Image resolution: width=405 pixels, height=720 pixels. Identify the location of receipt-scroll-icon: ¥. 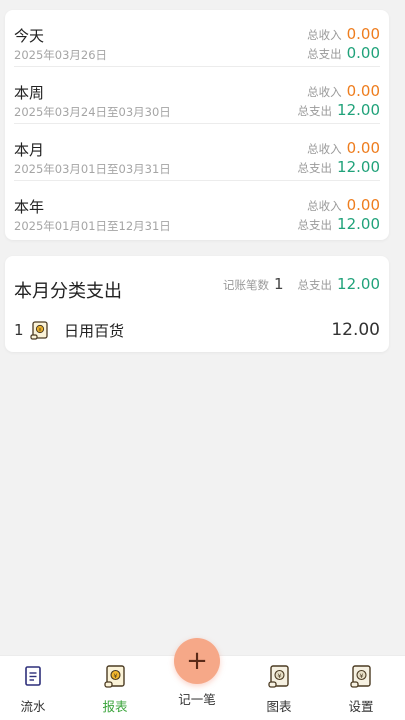
(40, 330).